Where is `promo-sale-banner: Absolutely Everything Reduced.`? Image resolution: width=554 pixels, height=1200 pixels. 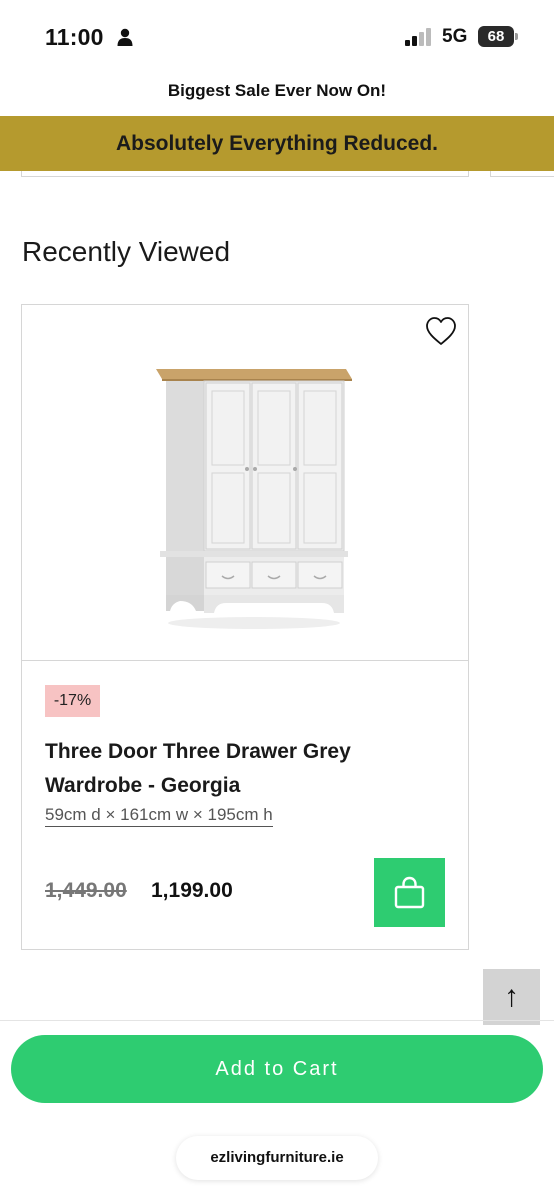
promo-sale-banner: Absolutely Everything Reduced. is located at coordinates (277, 143).